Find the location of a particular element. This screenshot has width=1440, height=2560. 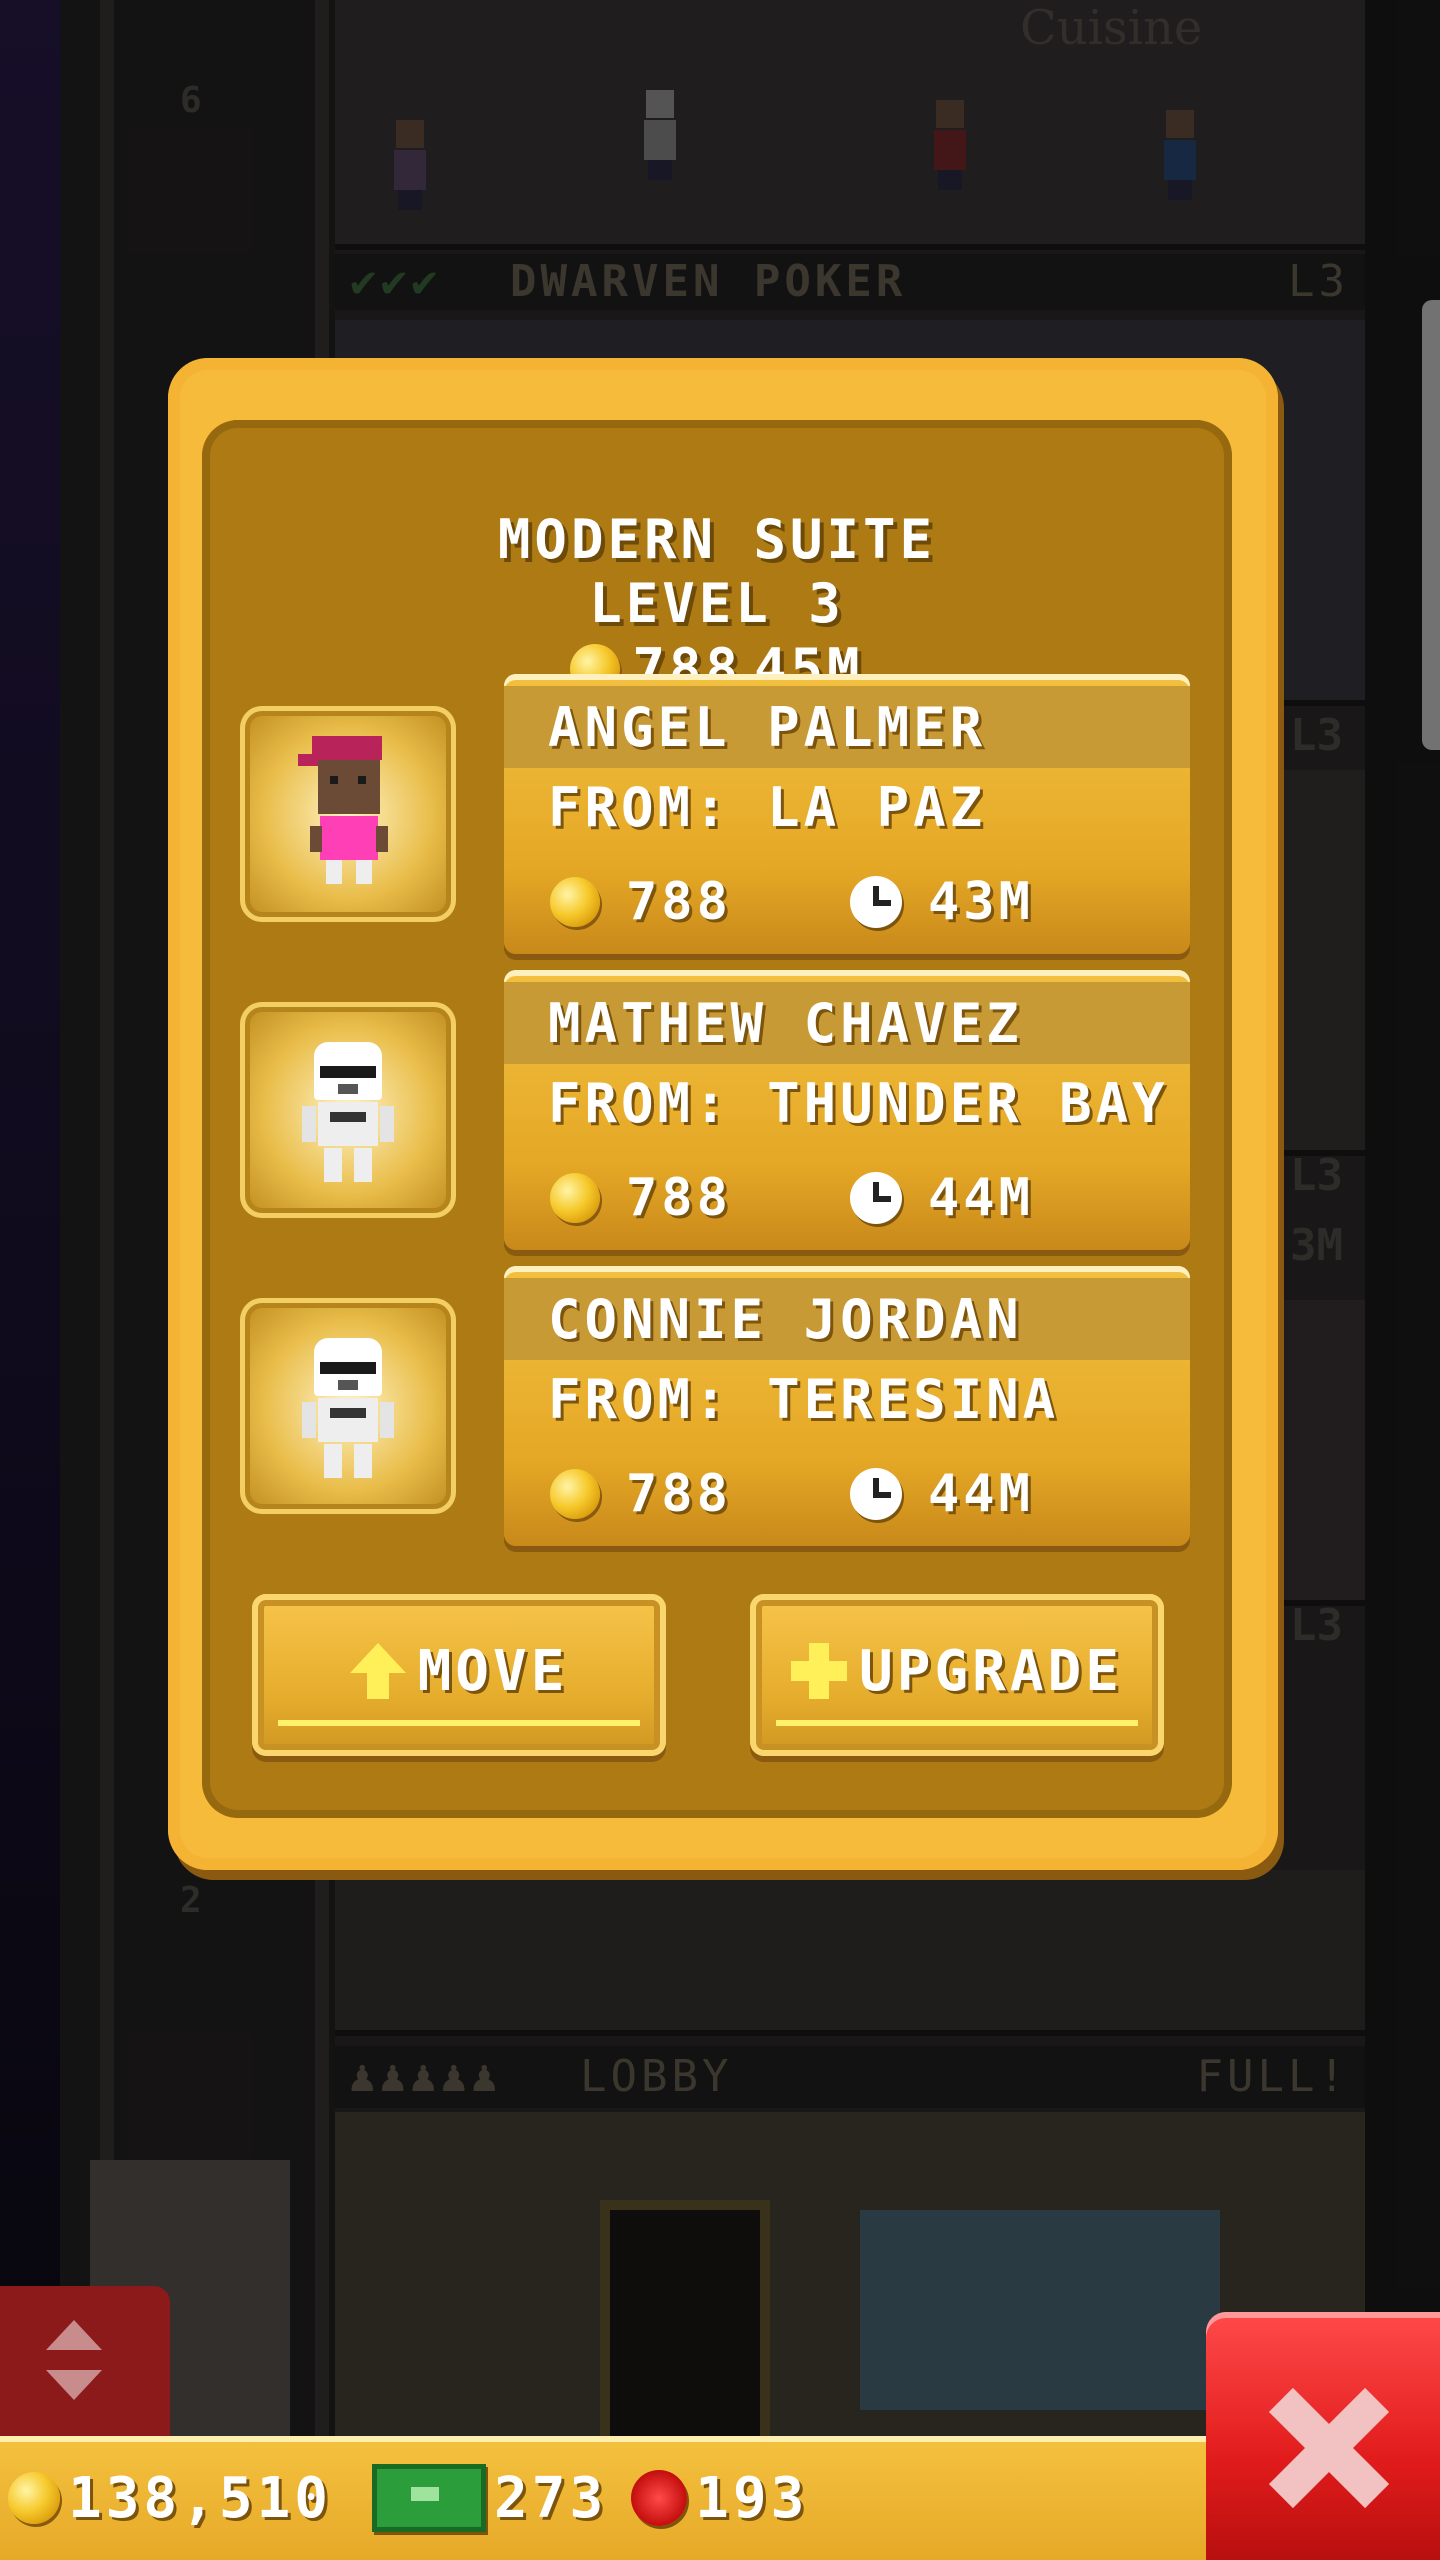

bux-counter: 193 is located at coordinates (719, 2498).